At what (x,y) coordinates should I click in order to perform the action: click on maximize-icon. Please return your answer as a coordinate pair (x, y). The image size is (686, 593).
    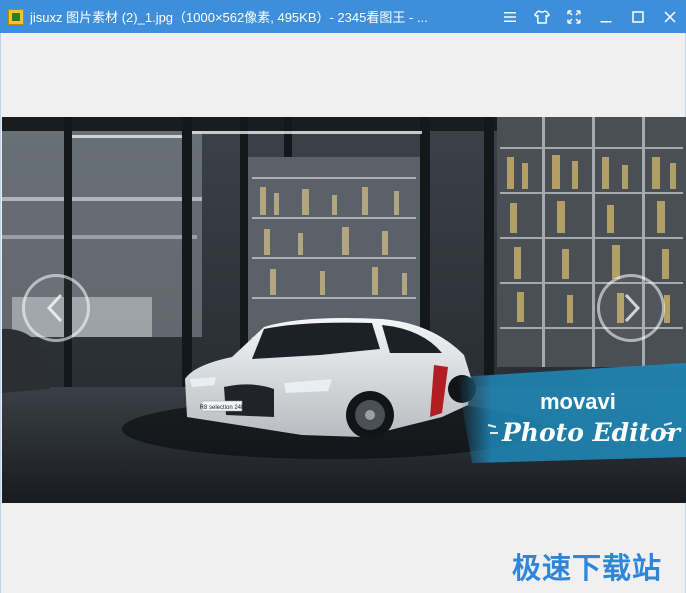
    Looking at the image, I should click on (638, 16).